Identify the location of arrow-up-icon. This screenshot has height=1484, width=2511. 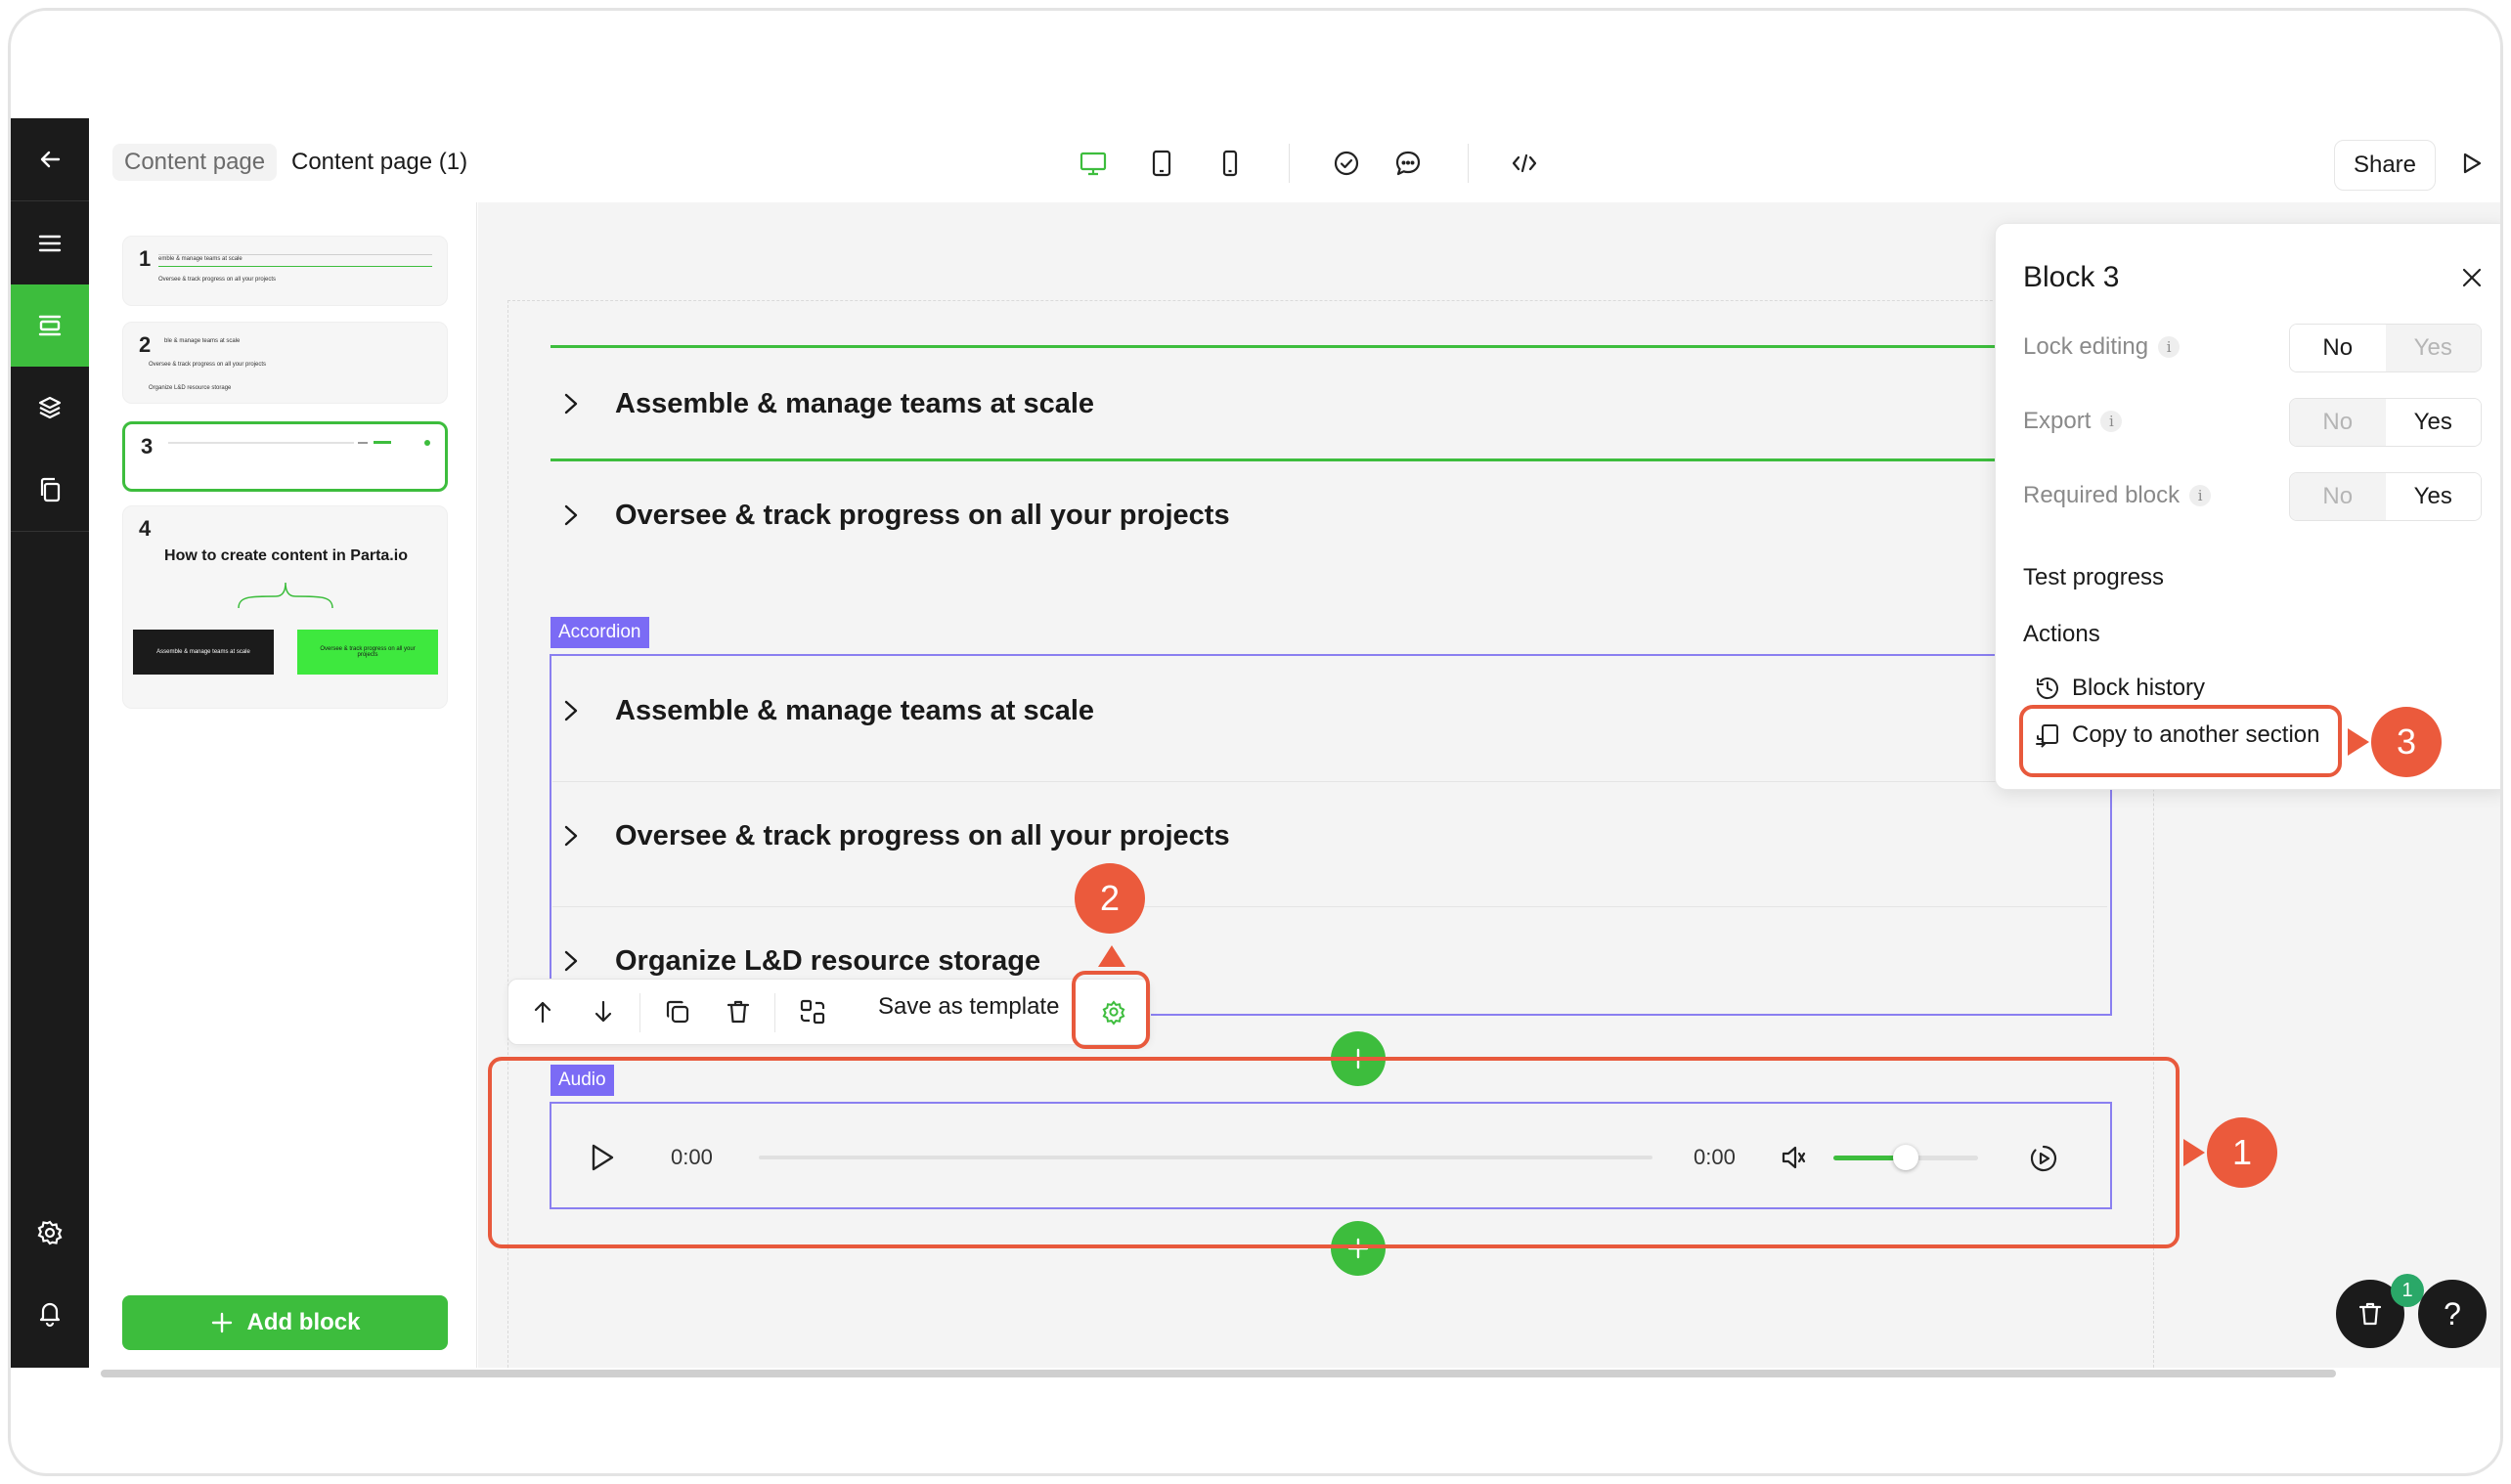
(542, 1012).